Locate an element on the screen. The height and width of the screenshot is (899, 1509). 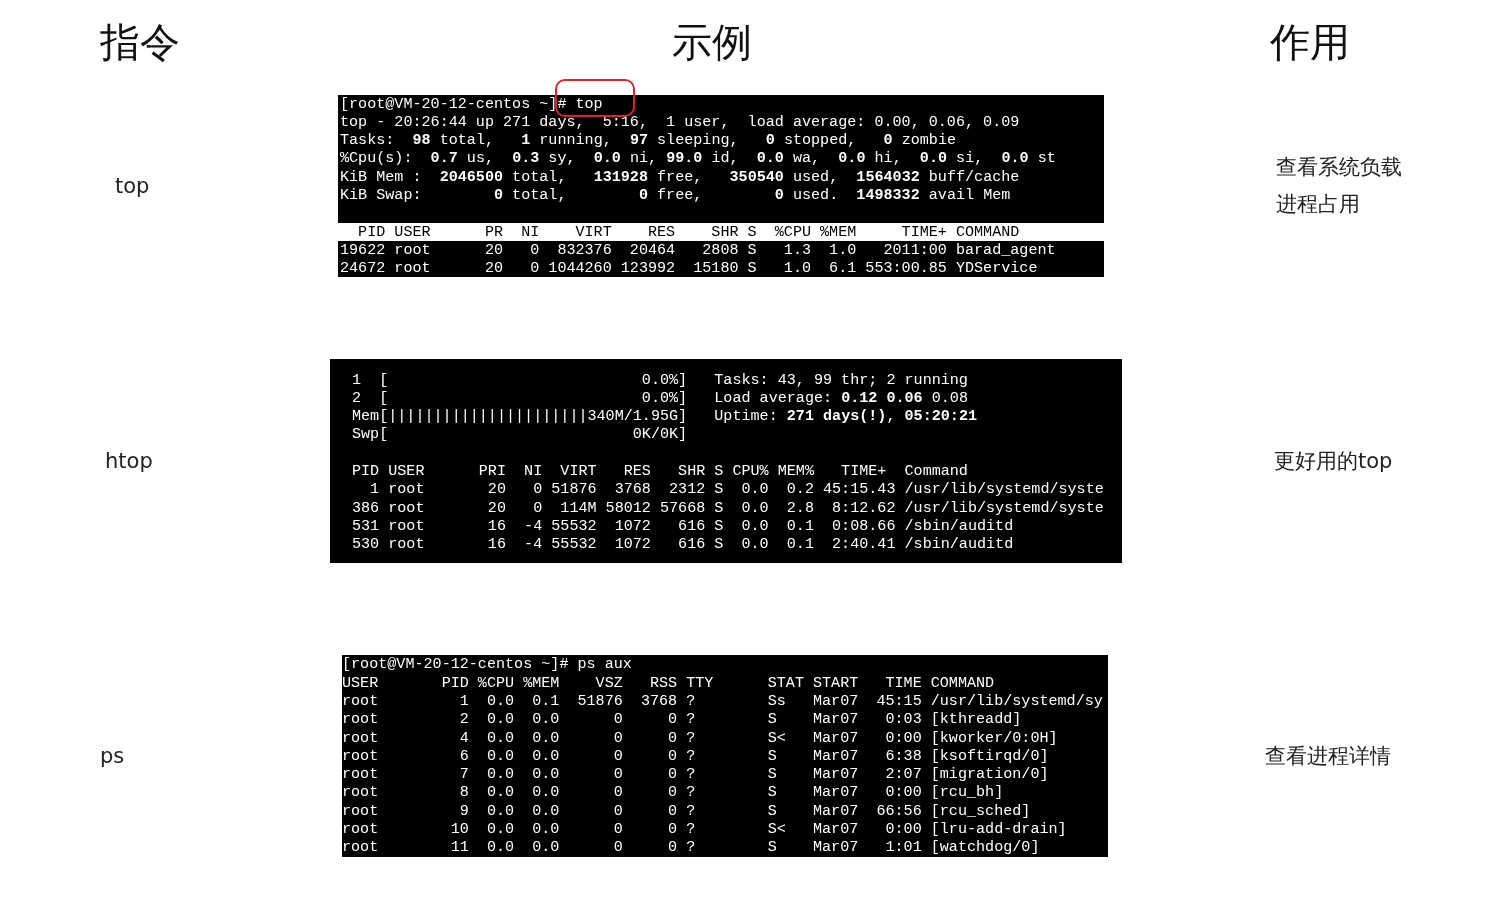
terminal-line: 24672 root 20 0 1044260 123992 15180 S 1.0 6.1 553:00.85 YDService is located at coordinates (689, 268).